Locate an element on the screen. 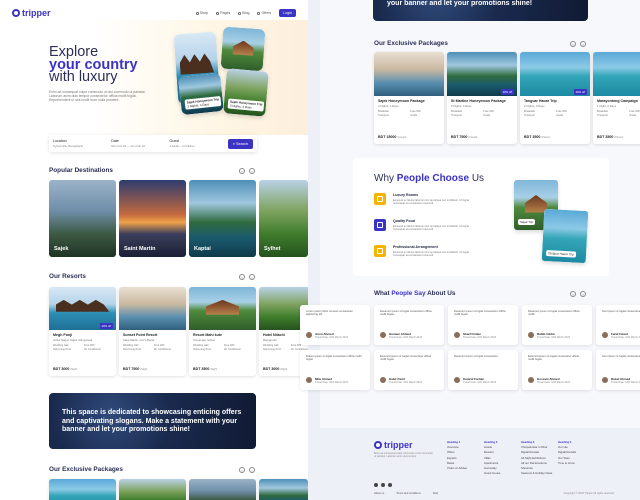  why-item-title: Professional Arrangement is located at coordinates (415, 247).